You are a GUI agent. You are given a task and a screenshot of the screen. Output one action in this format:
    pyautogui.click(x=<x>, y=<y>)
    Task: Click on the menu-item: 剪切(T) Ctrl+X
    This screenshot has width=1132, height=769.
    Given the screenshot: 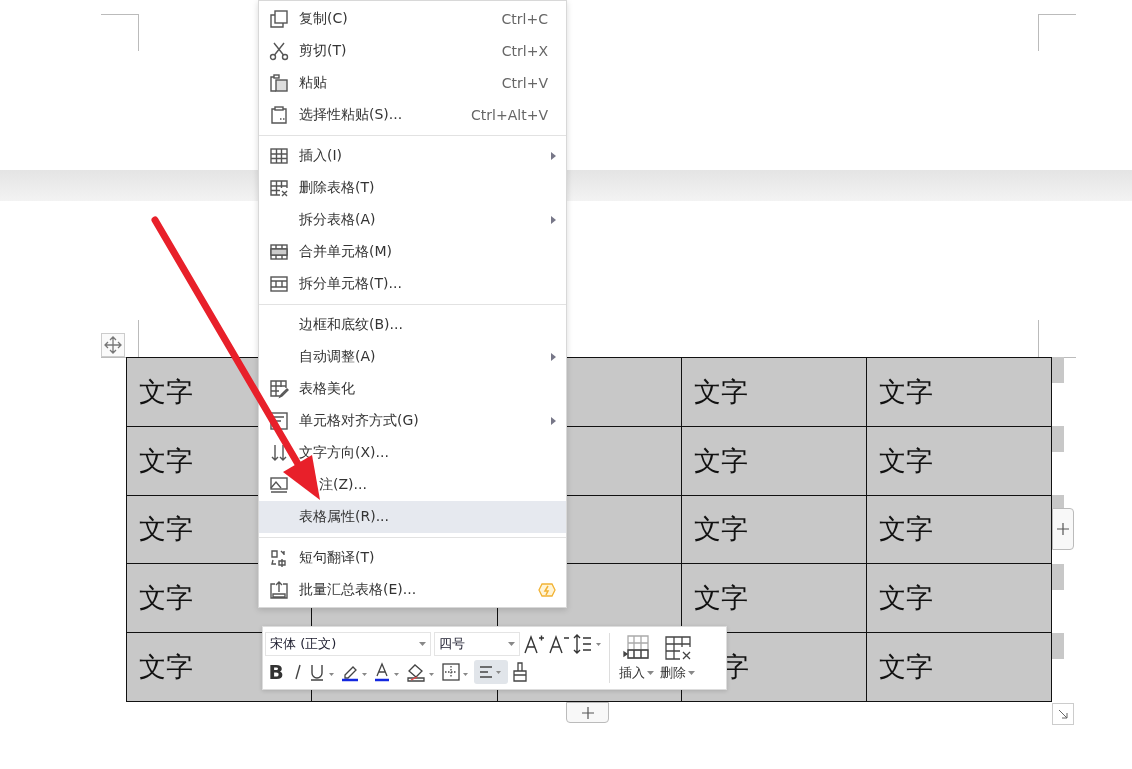 What is the action you would take?
    pyautogui.click(x=412, y=51)
    